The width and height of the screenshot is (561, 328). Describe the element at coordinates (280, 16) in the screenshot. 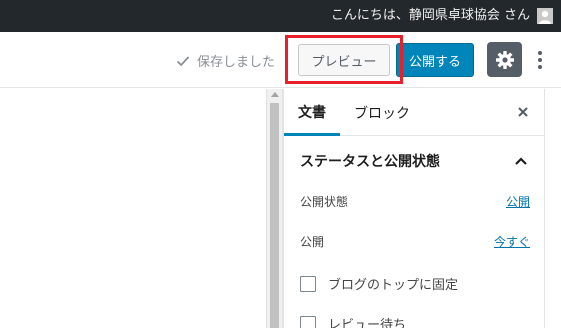

I see `admin-bar: こんにちは、静岡県卓球協会 さん` at that location.